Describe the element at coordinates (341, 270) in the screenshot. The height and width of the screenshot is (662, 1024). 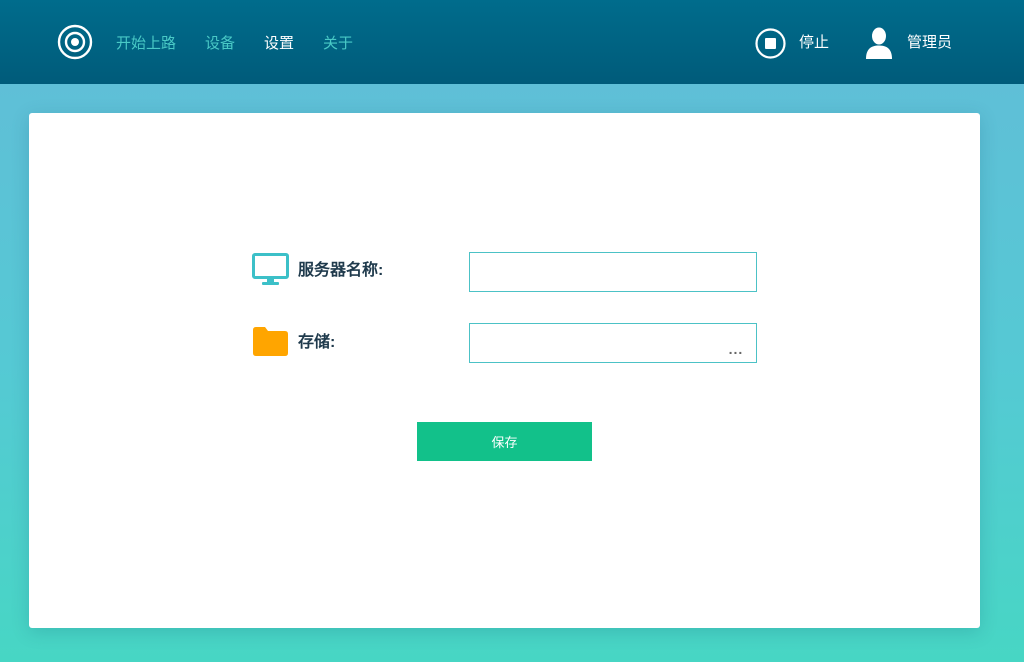
I see `server-name-label: 服务器名称:` at that location.